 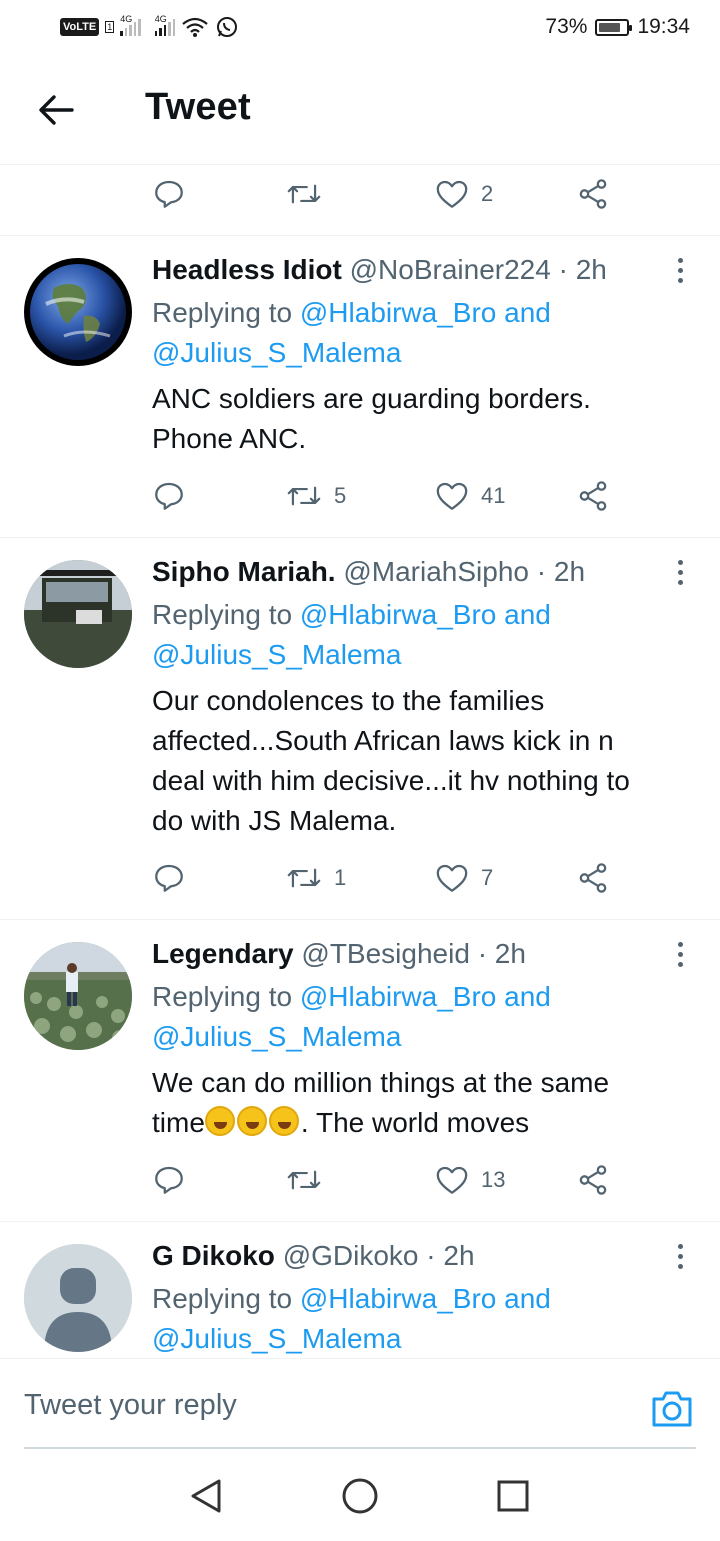 I want to click on tweet-text-line: We can do million things at the same, so click(x=381, y=1082).